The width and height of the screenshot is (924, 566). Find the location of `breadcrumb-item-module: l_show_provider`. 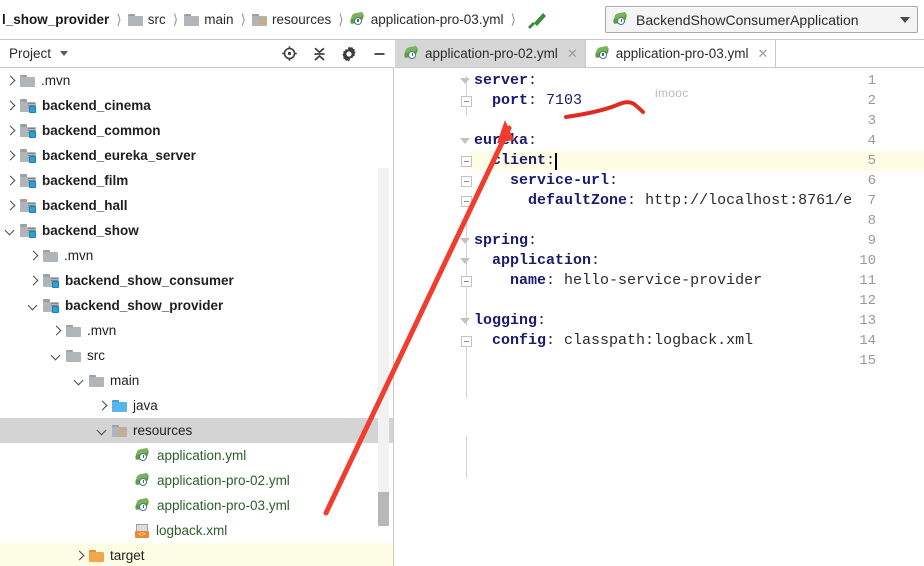

breadcrumb-item-module: l_show_provider is located at coordinates (55, 19).